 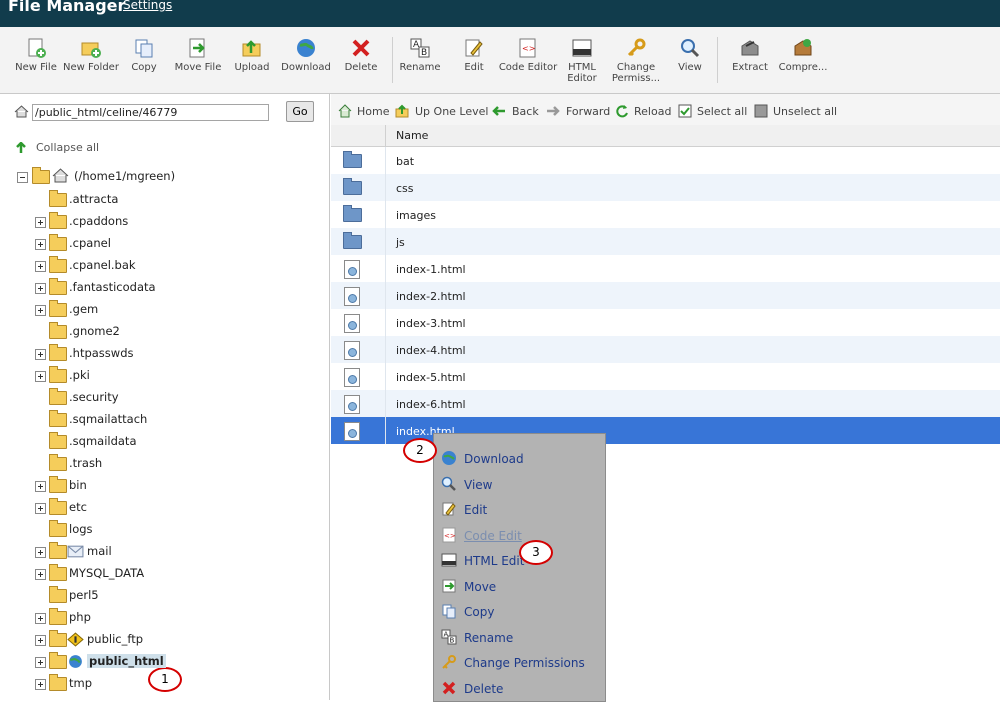 What do you see at coordinates (147, 6) in the screenshot?
I see `settings-link: Settings` at bounding box center [147, 6].